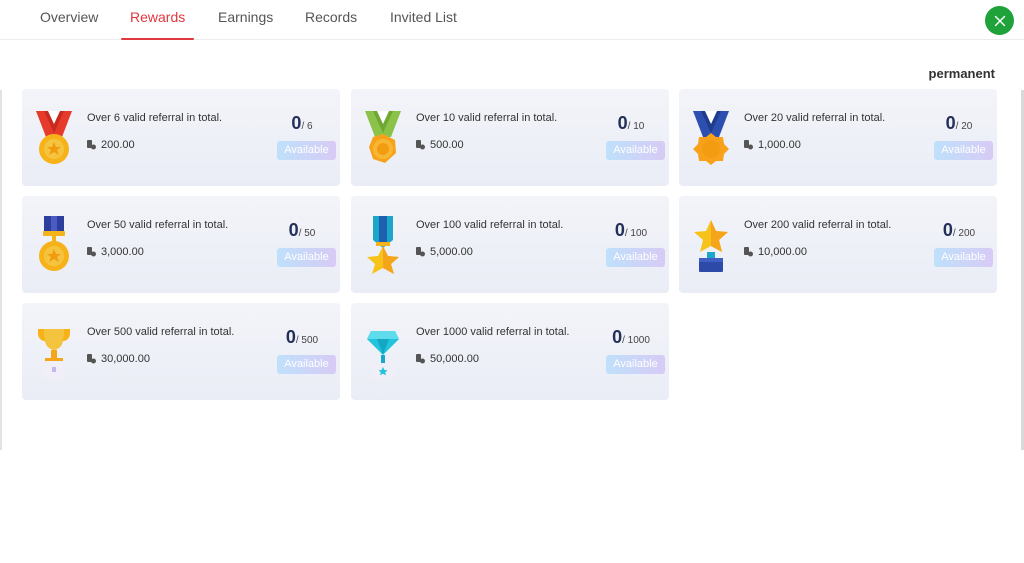 The height and width of the screenshot is (563, 1024). Describe the element at coordinates (54, 137) in the screenshot. I see `red-ribbon-medal-icon` at that location.